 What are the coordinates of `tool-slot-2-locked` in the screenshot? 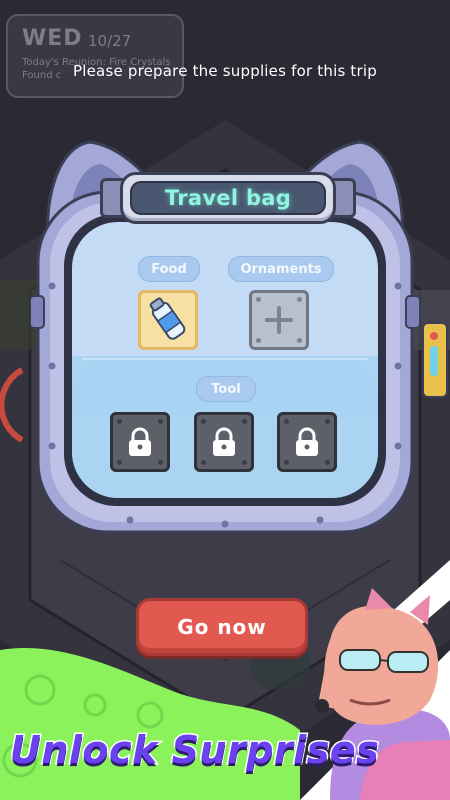 It's located at (224, 442).